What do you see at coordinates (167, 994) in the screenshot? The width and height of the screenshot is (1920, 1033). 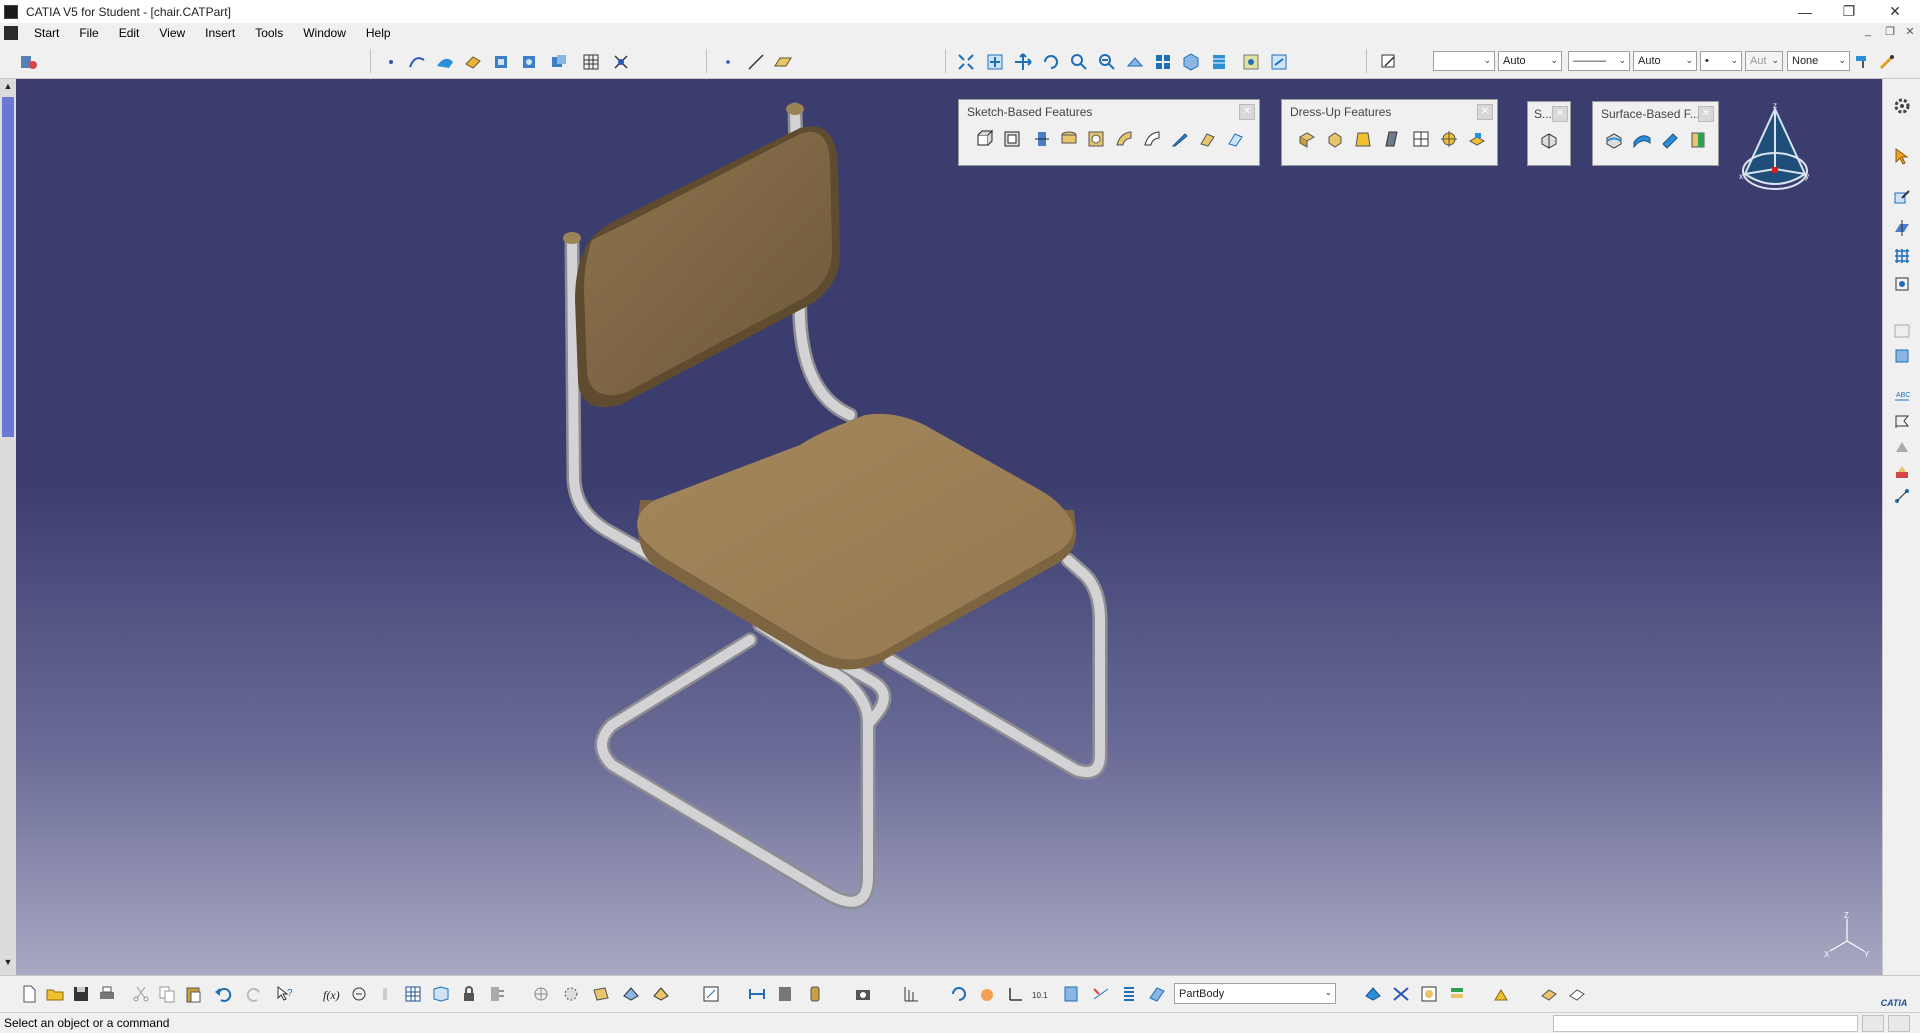 I see `copy-icon` at bounding box center [167, 994].